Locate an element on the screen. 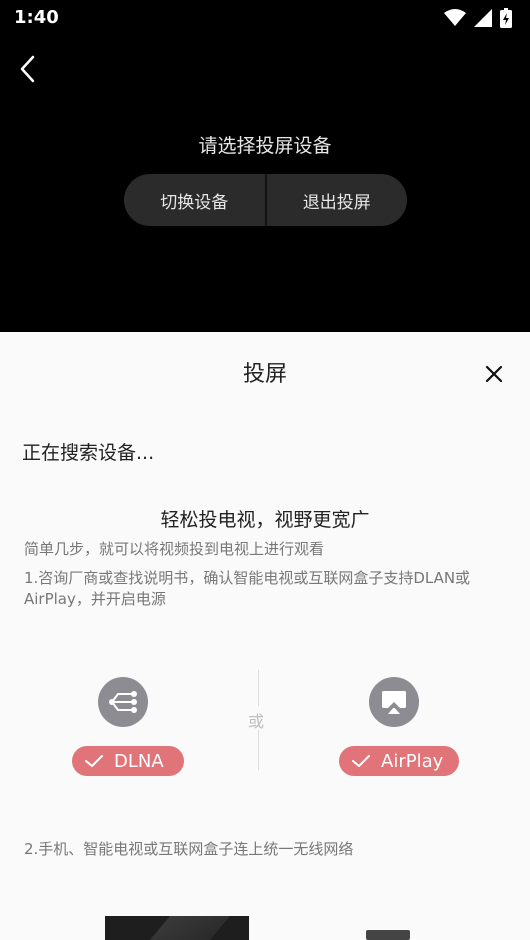 This screenshot has height=940, width=530. switch-device-button: 切换设备 is located at coordinates (194, 200).